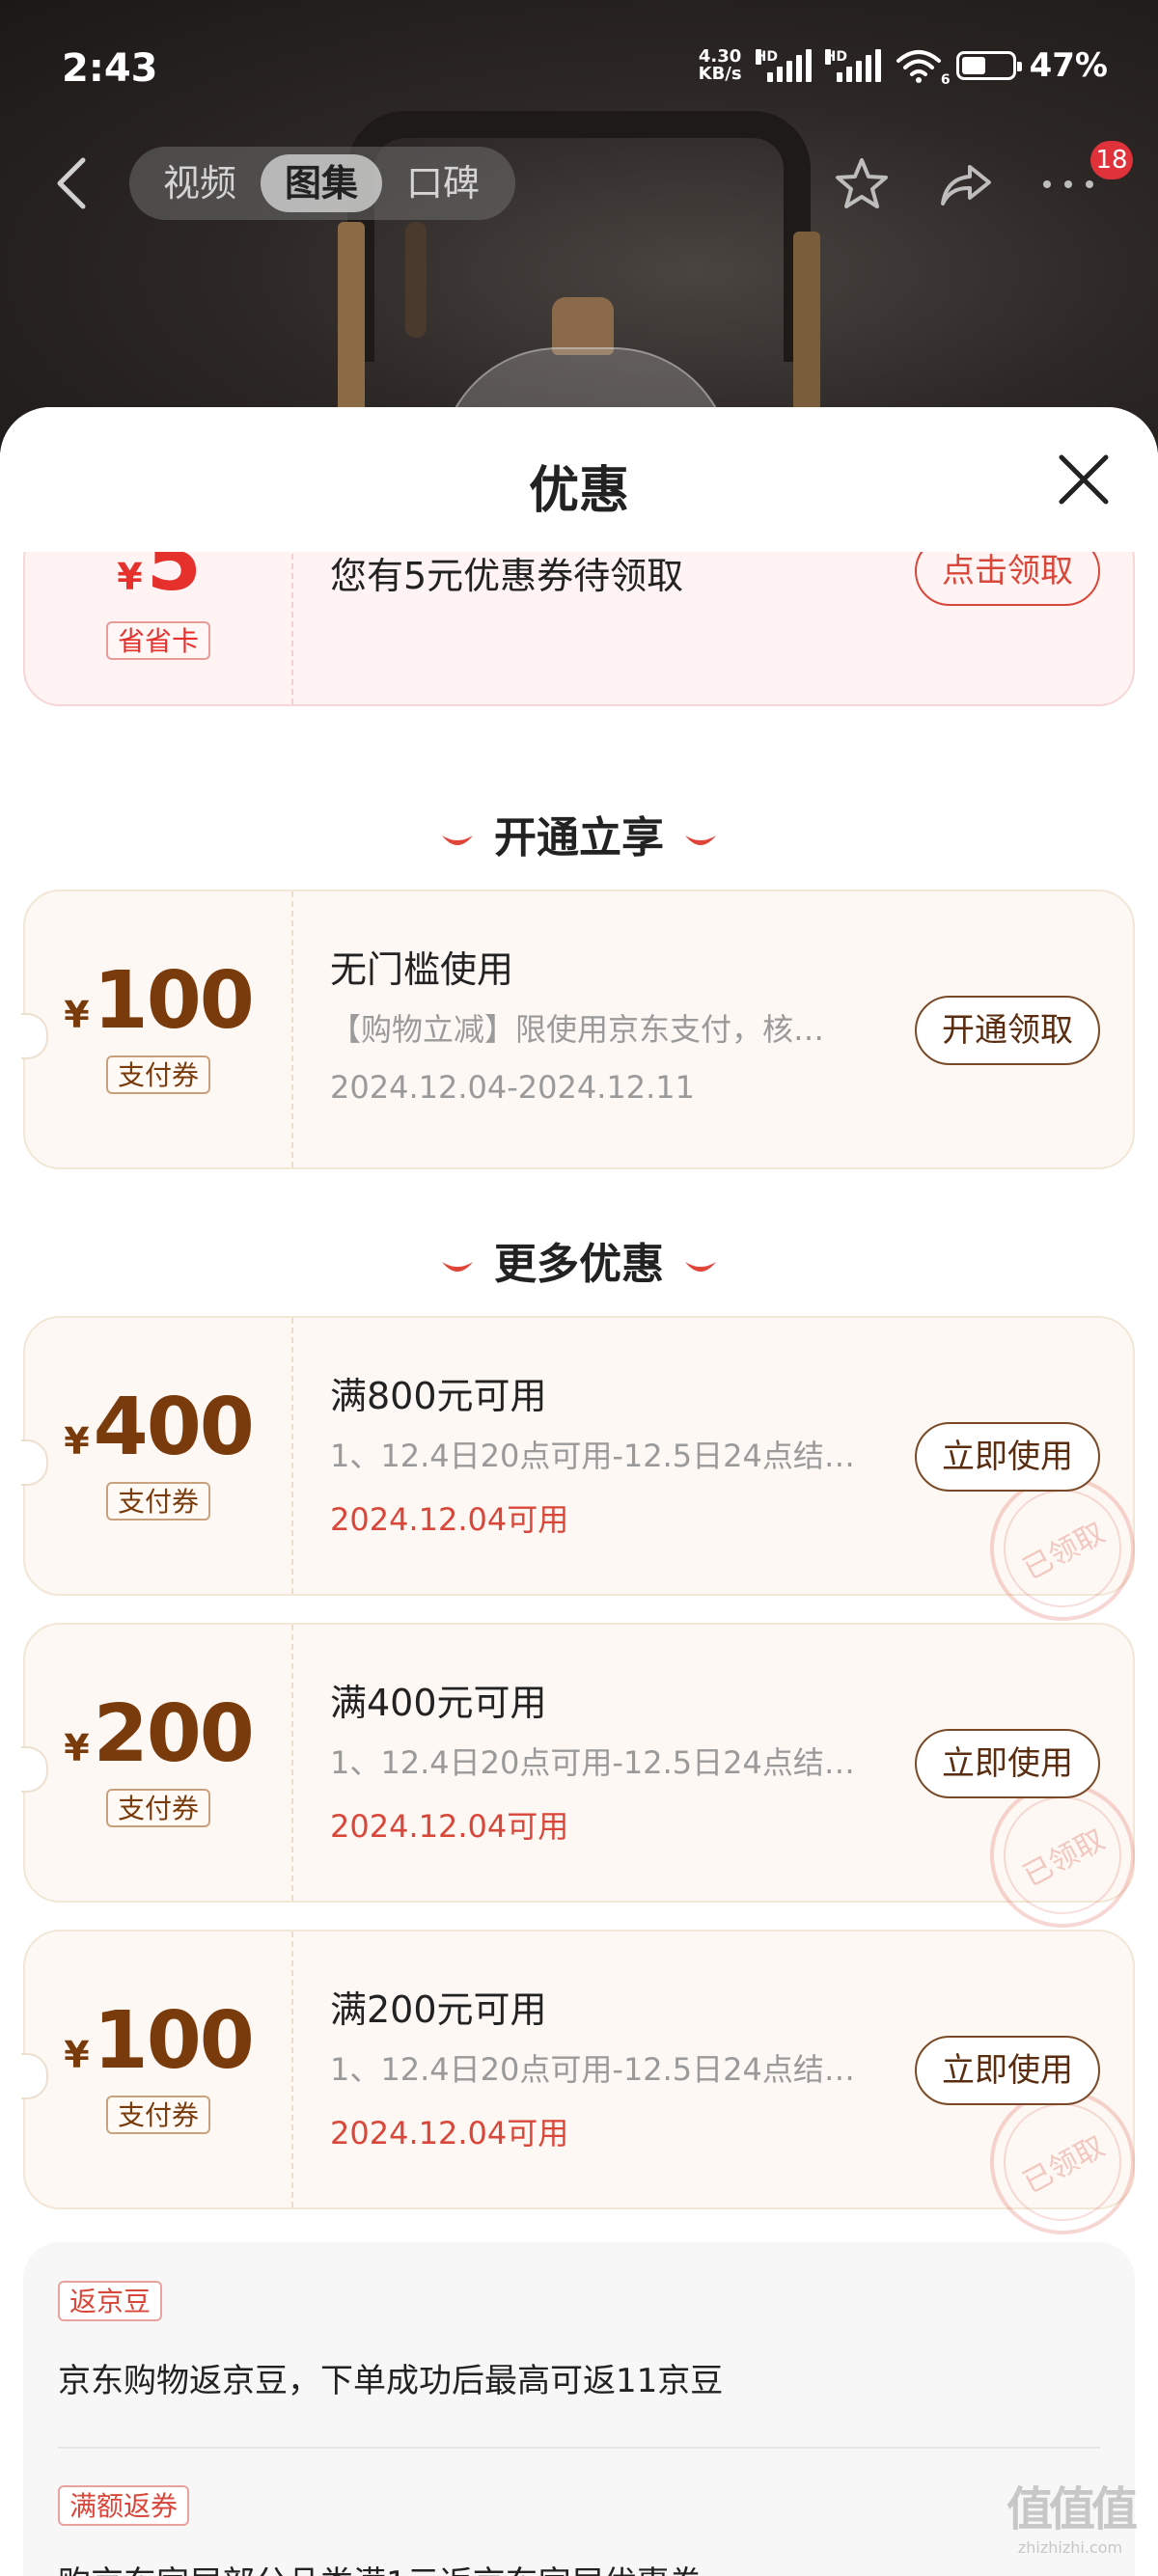 This screenshot has height=2576, width=1158. I want to click on benefit-text: 京东购物返京豆，下单成功后最高可返11京豆, so click(391, 2381).